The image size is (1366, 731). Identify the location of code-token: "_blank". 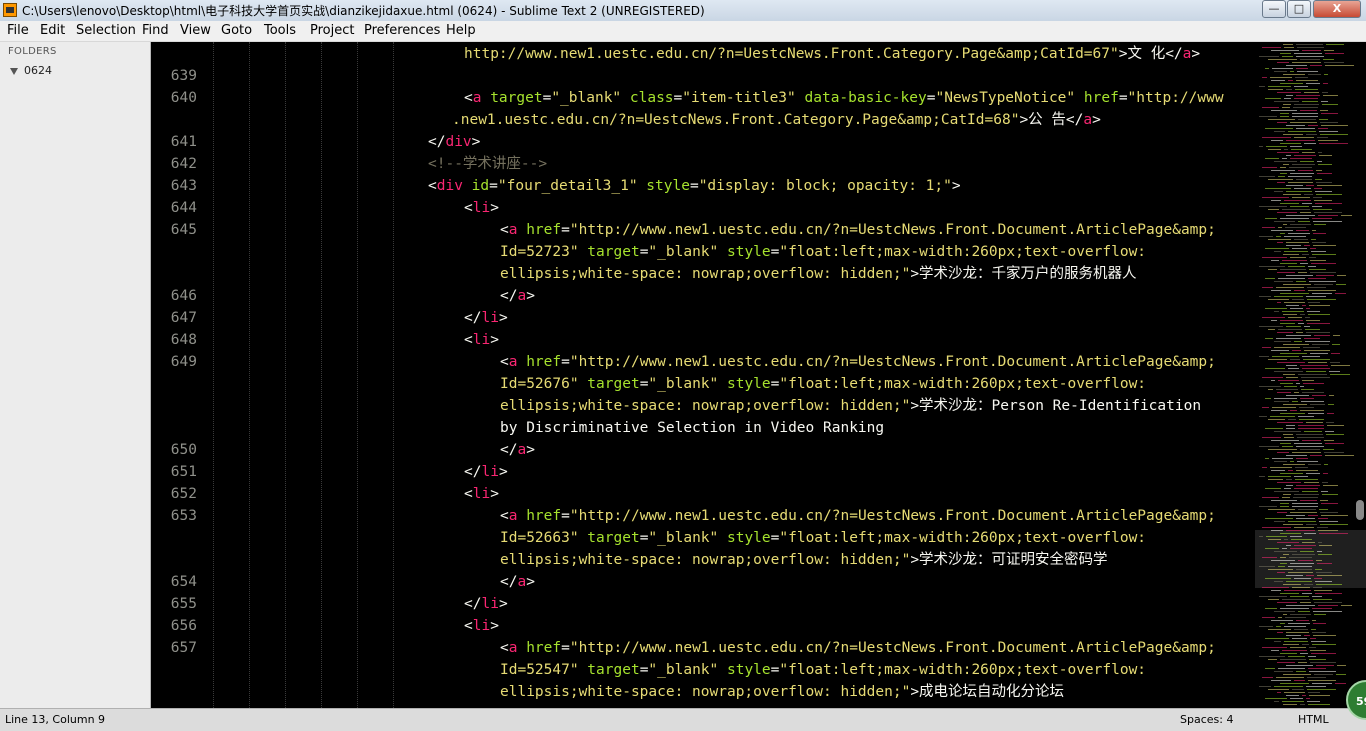
(683, 384).